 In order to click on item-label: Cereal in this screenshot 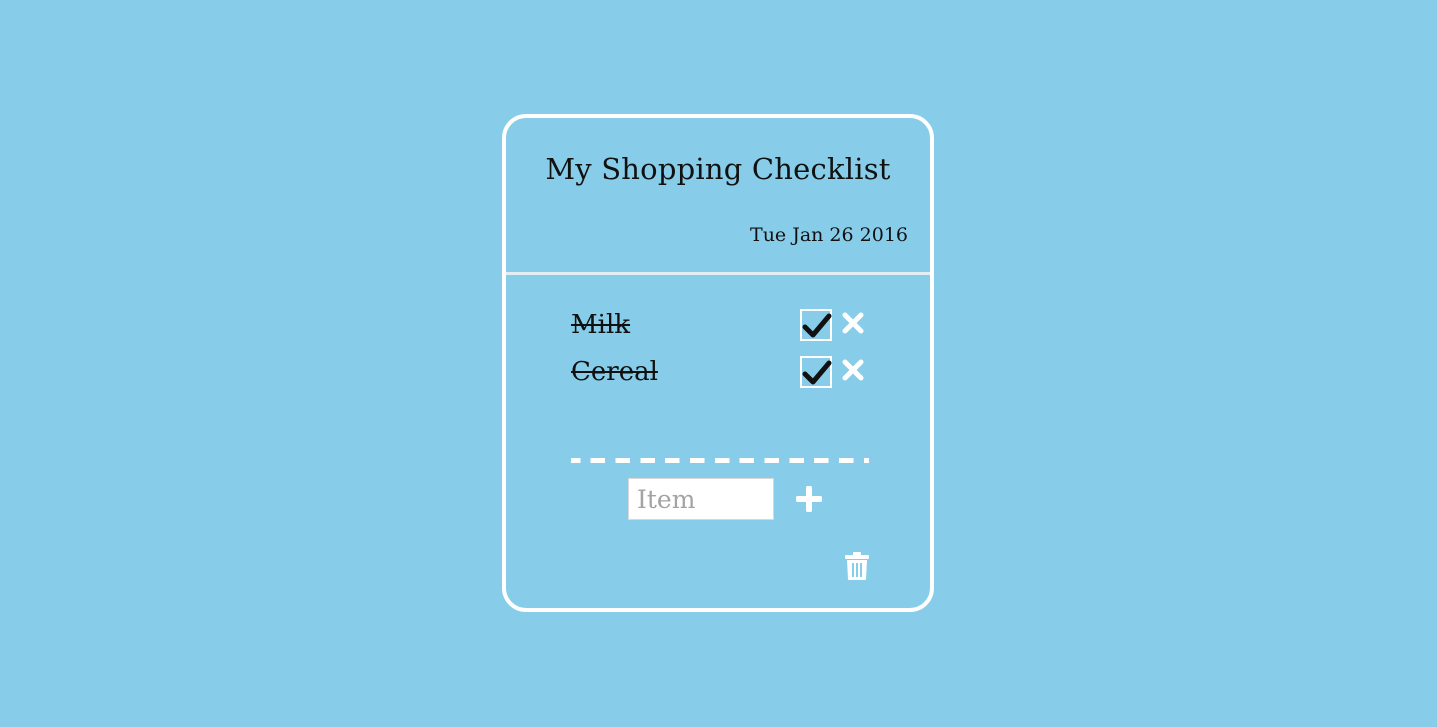, I will do `click(614, 372)`.